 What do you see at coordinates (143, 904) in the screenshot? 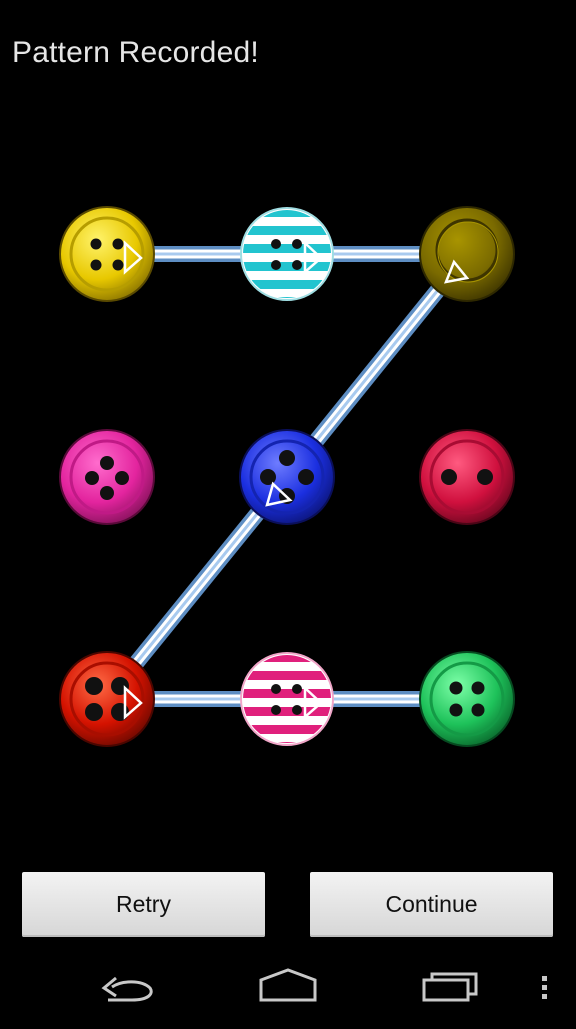
I see `retry-button: Retry` at bounding box center [143, 904].